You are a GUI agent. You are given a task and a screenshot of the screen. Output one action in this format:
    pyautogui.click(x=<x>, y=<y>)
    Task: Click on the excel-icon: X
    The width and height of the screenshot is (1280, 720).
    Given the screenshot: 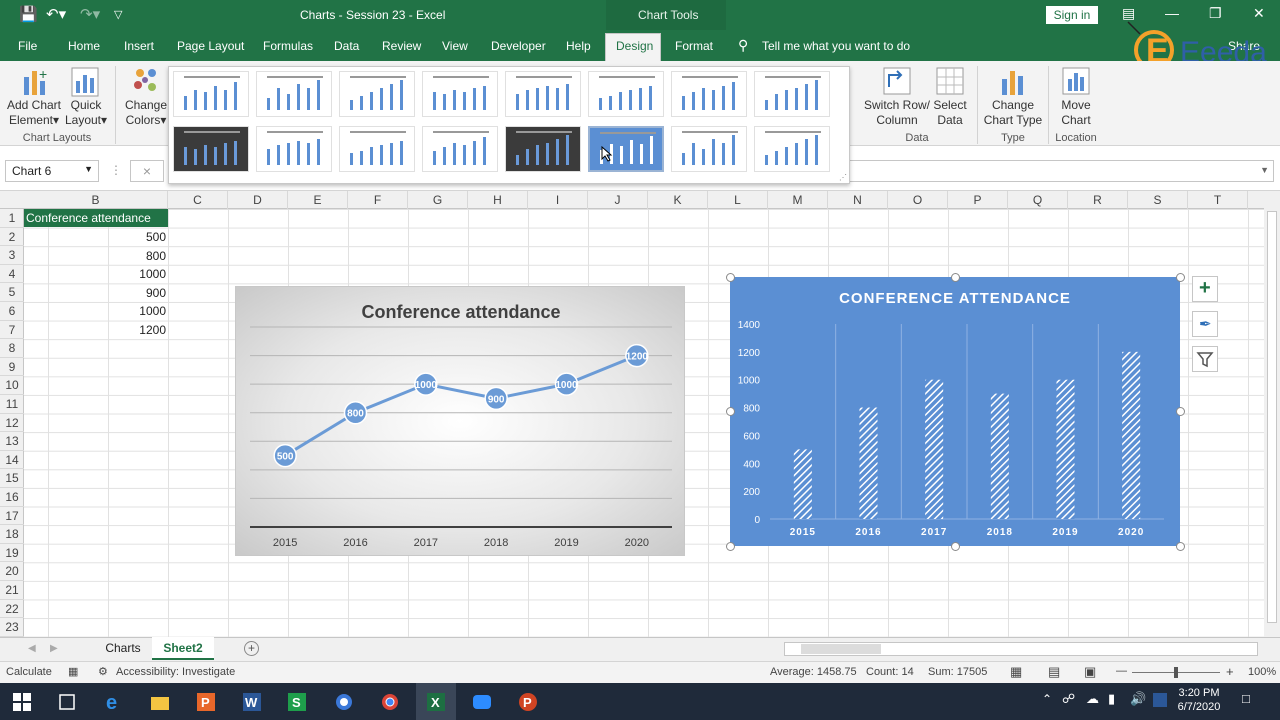 What is the action you would take?
    pyautogui.click(x=436, y=702)
    